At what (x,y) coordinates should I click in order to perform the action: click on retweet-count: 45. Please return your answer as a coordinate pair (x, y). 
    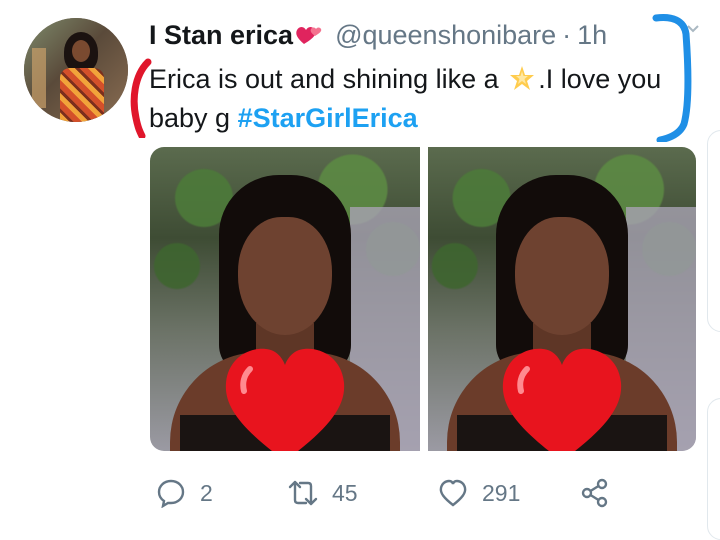
    Looking at the image, I should click on (345, 492).